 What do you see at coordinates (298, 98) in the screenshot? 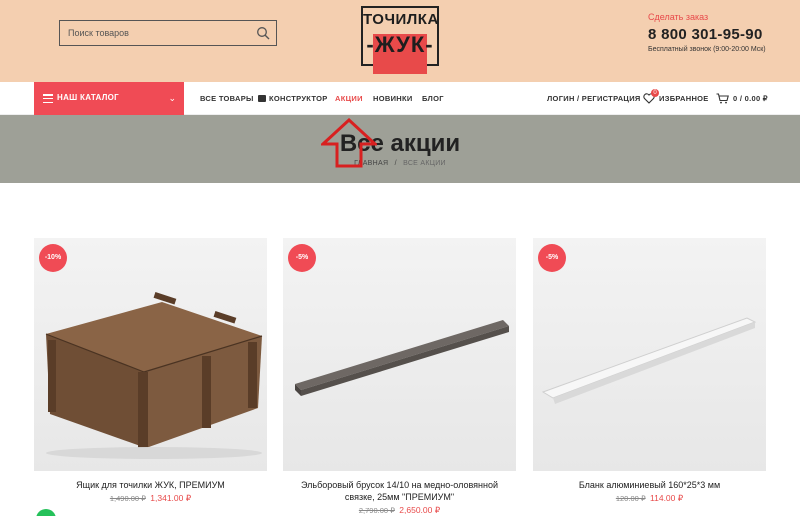
I see `nav-constructor-label: КОНСТРУКТОР` at bounding box center [298, 98].